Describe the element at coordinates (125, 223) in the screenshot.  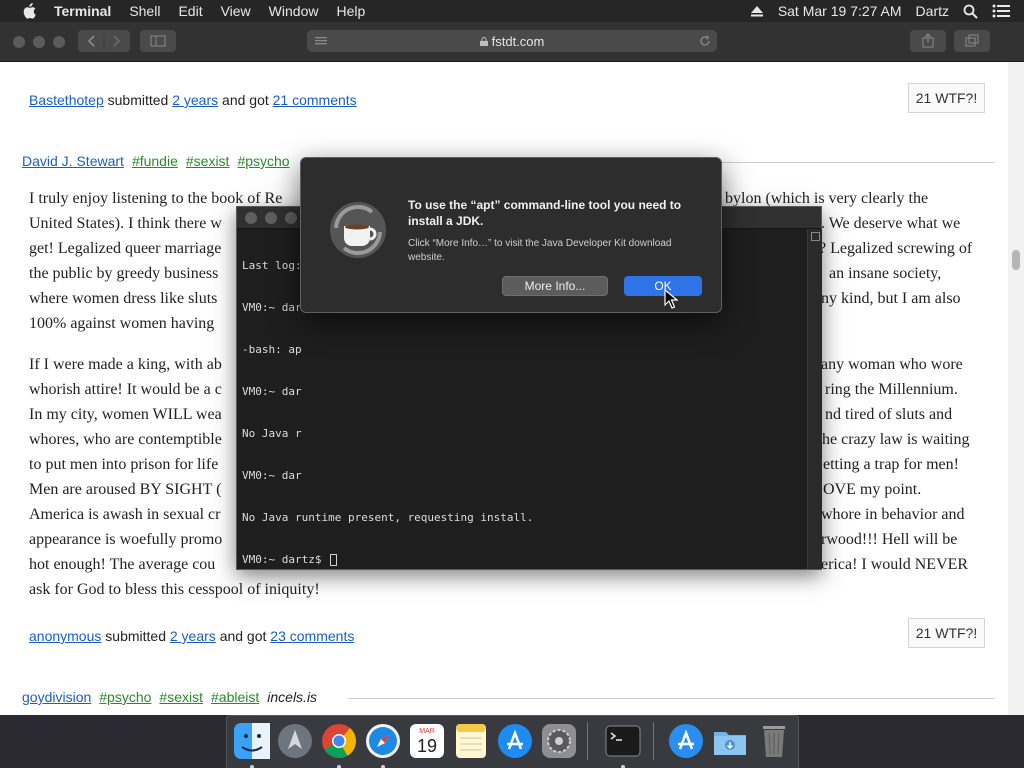
I see `text-fragment: United States). I think there w` at that location.